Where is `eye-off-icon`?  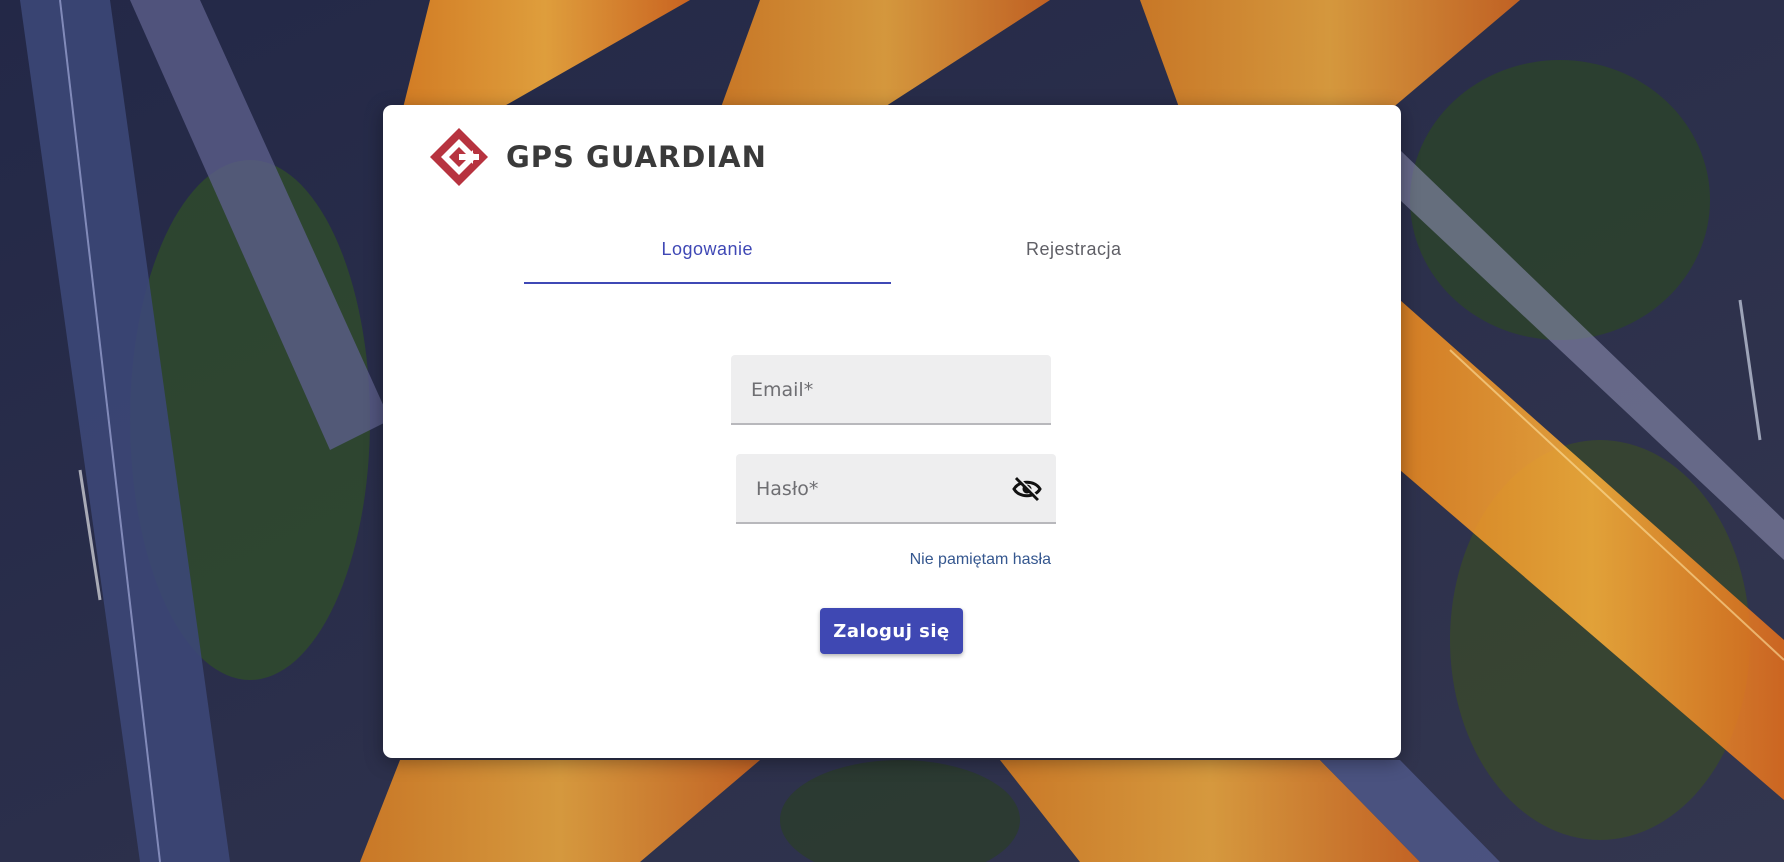 eye-off-icon is located at coordinates (1027, 489).